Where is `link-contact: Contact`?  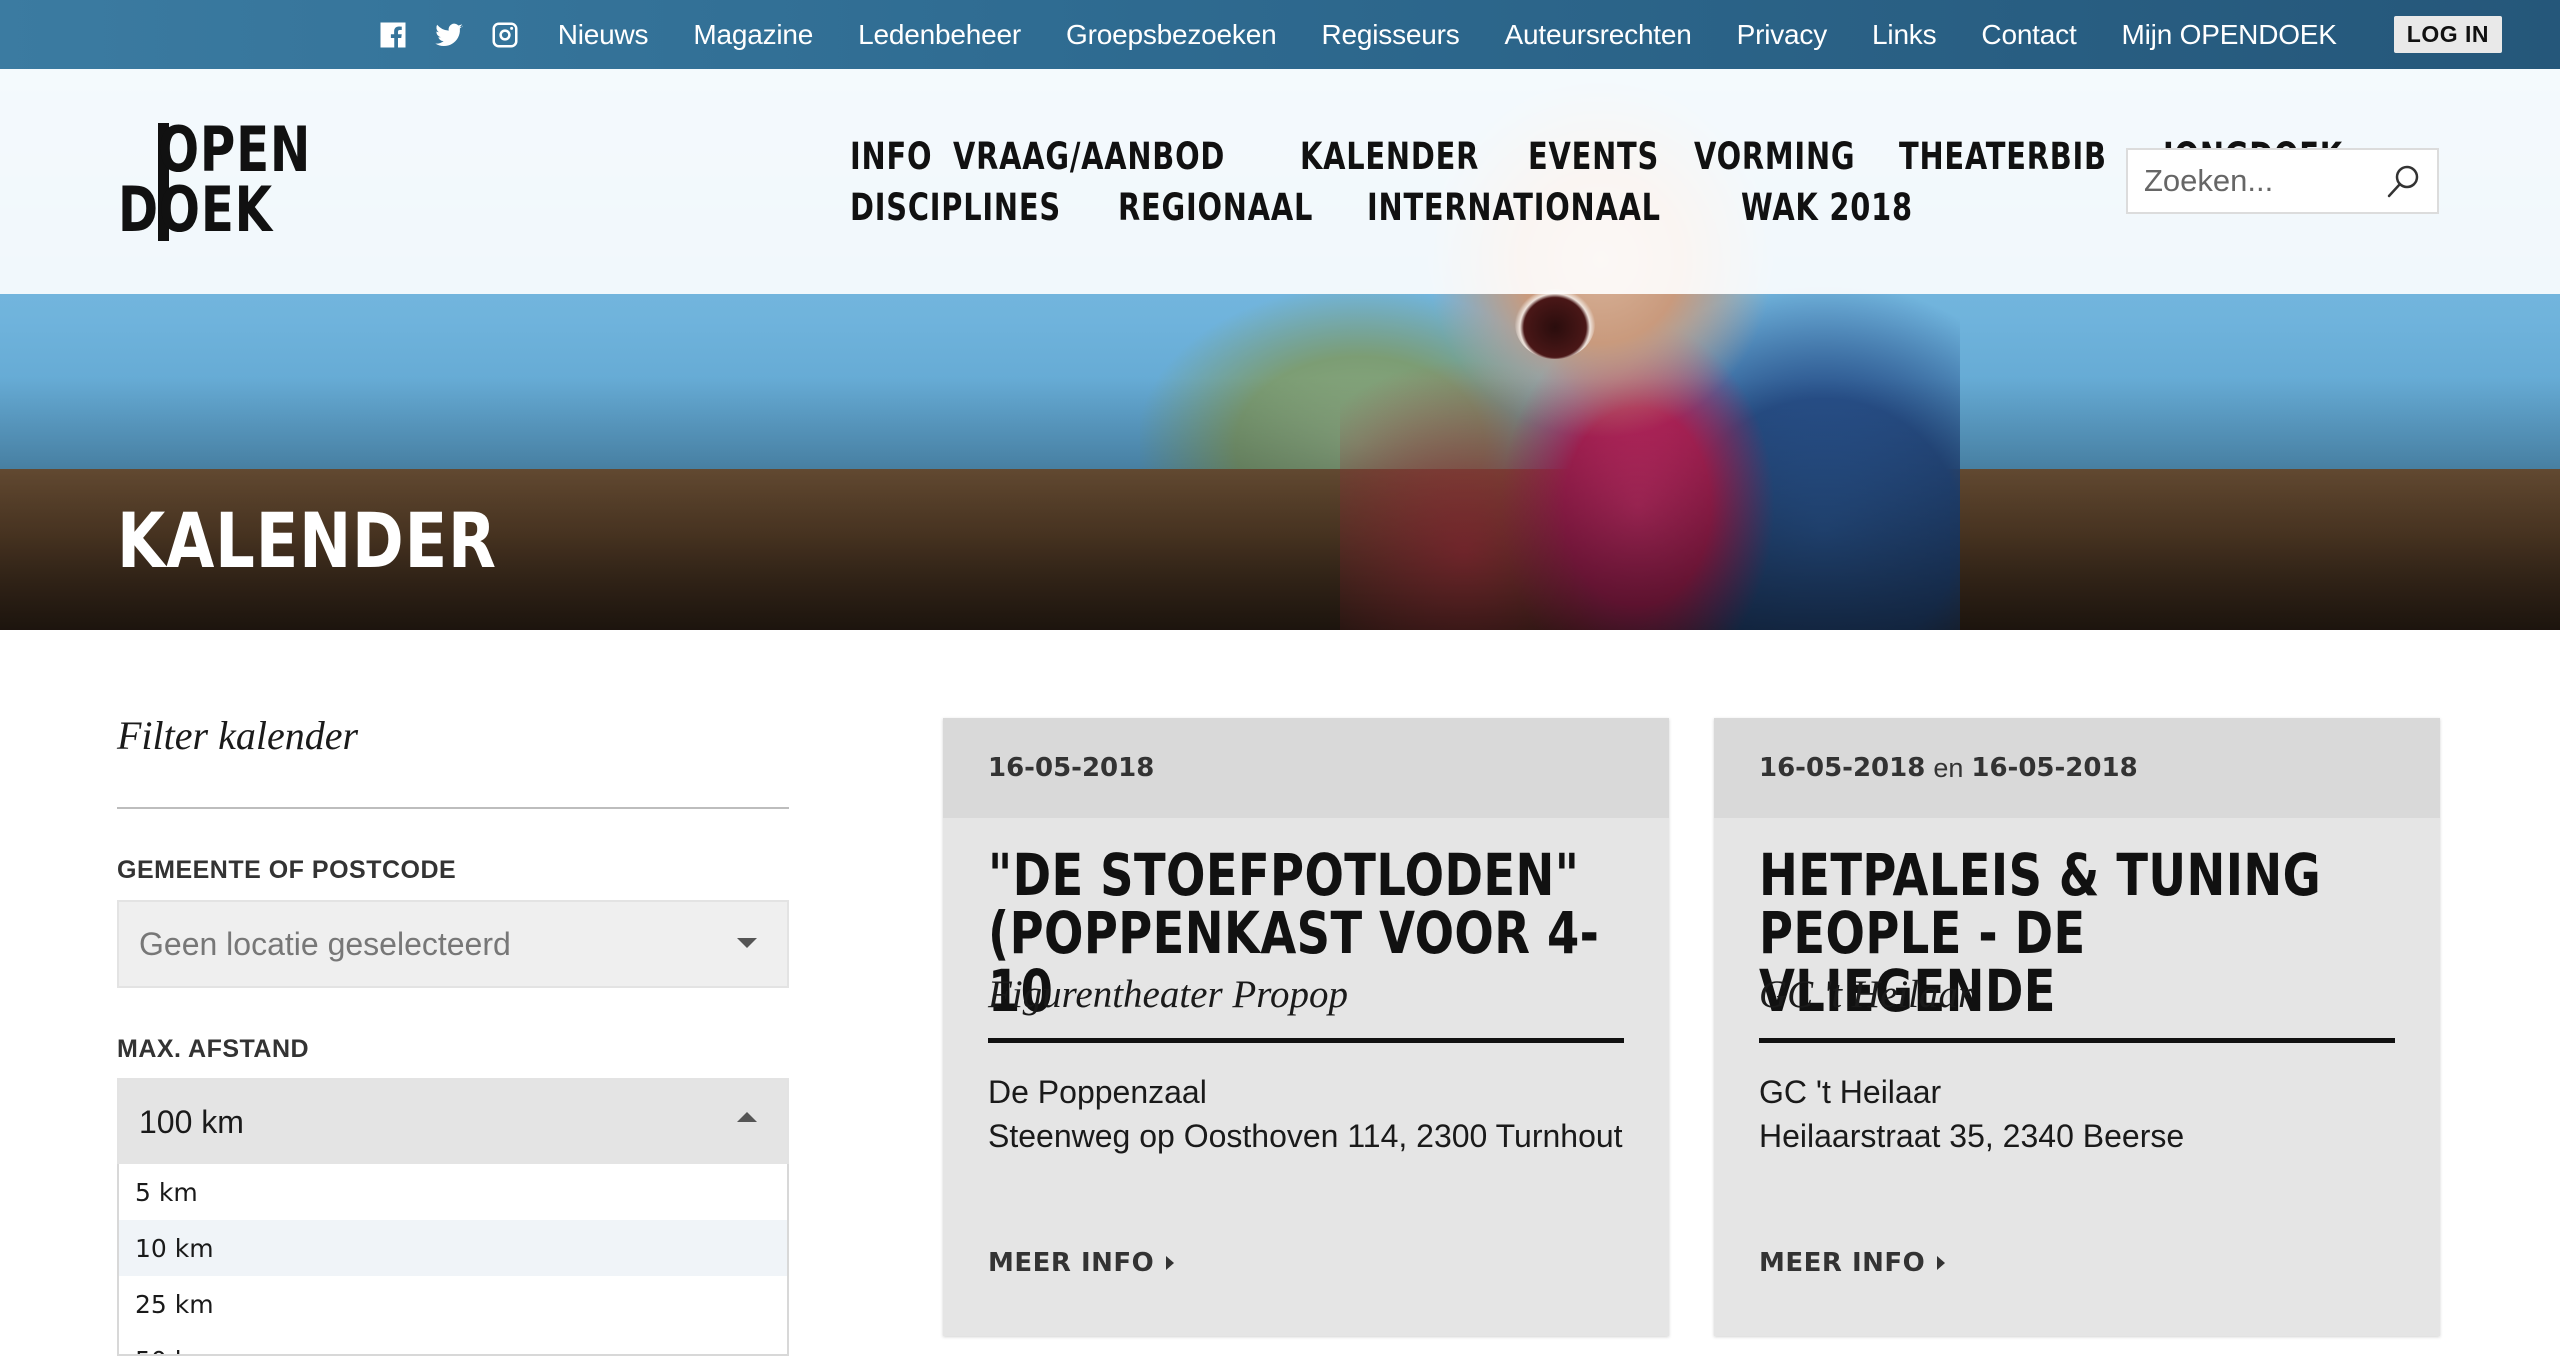 link-contact: Contact is located at coordinates (2028, 35).